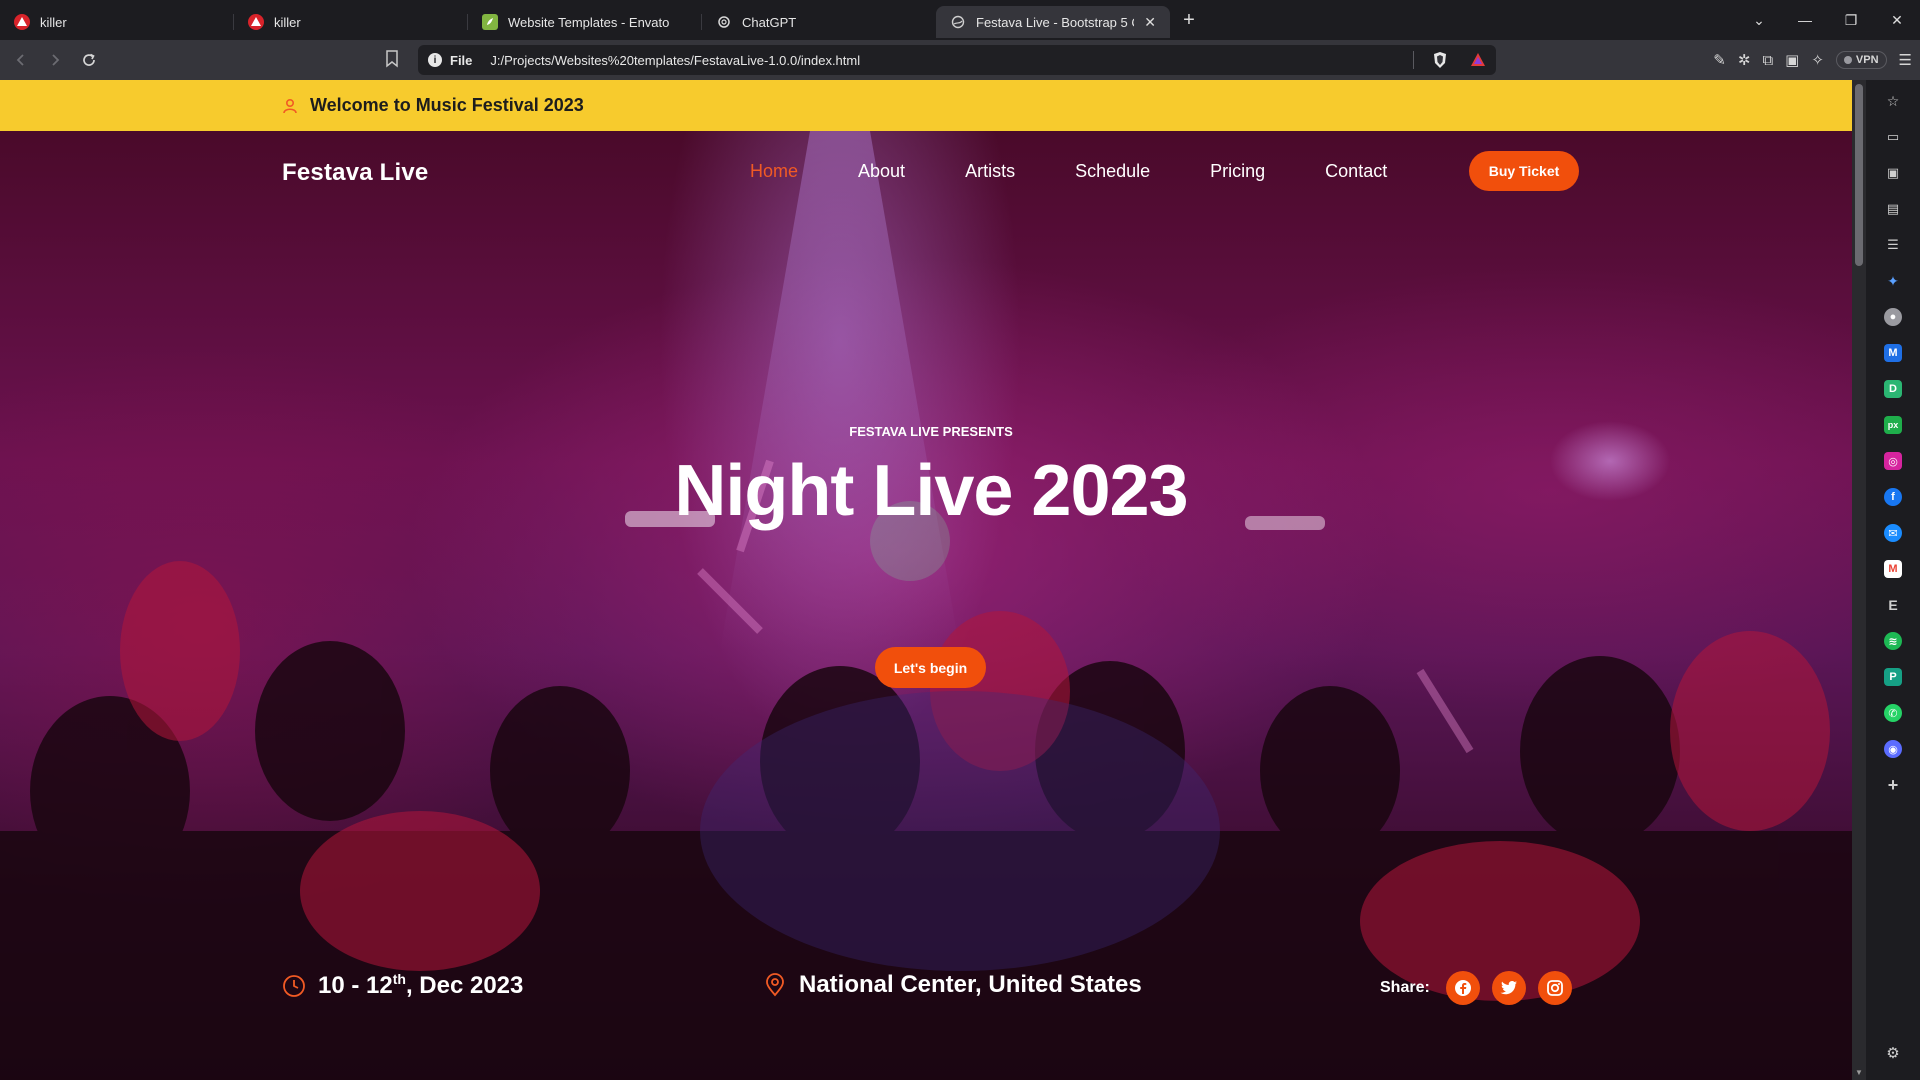 Image resolution: width=1920 pixels, height=1080 pixels. I want to click on browser-tab-active: Festava Live - Bootstrap 5 CSS ✕, so click(1053, 22).